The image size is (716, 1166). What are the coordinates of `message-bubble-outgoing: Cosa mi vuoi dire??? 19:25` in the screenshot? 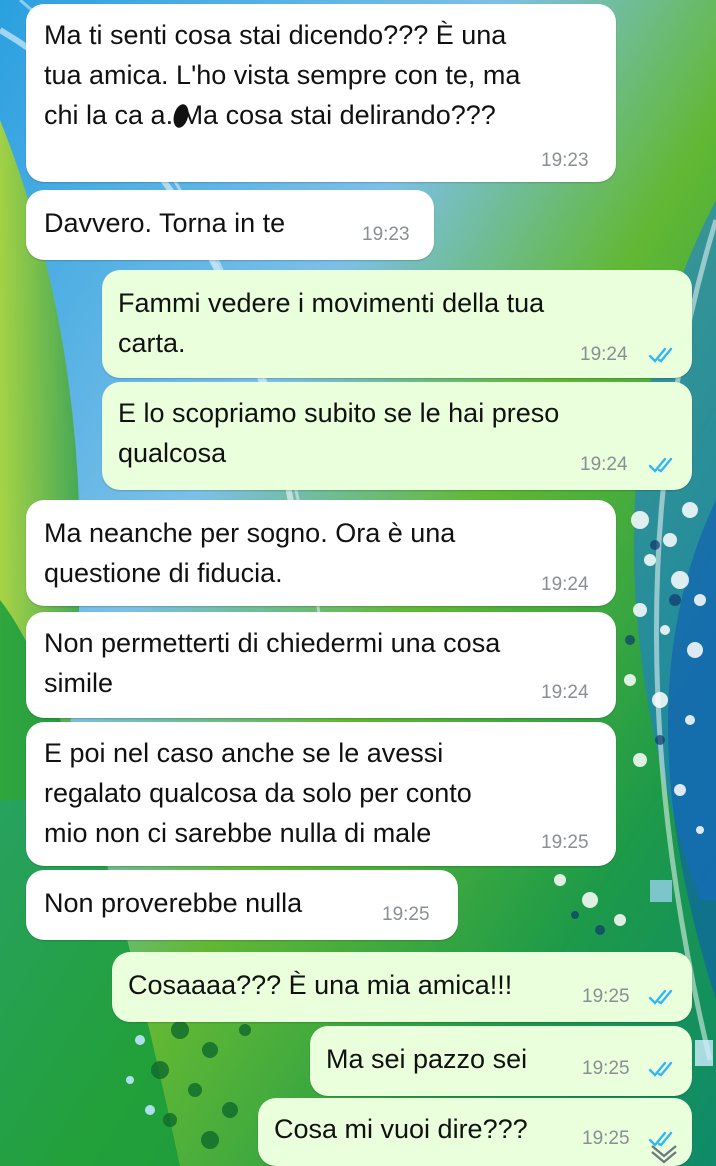 It's located at (475, 1132).